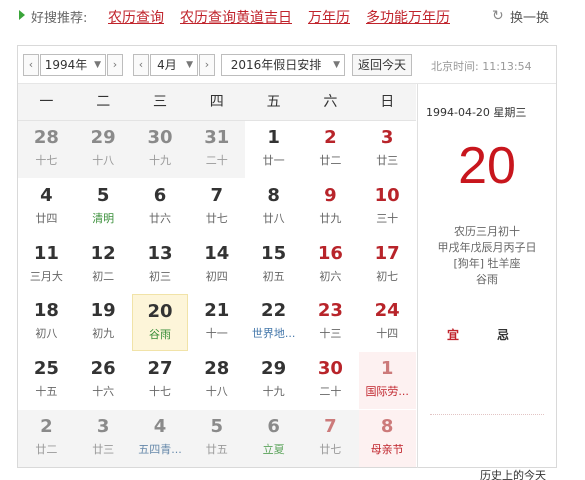  Describe the element at coordinates (273, 438) in the screenshot. I see `day-cell: 6 立夏` at that location.